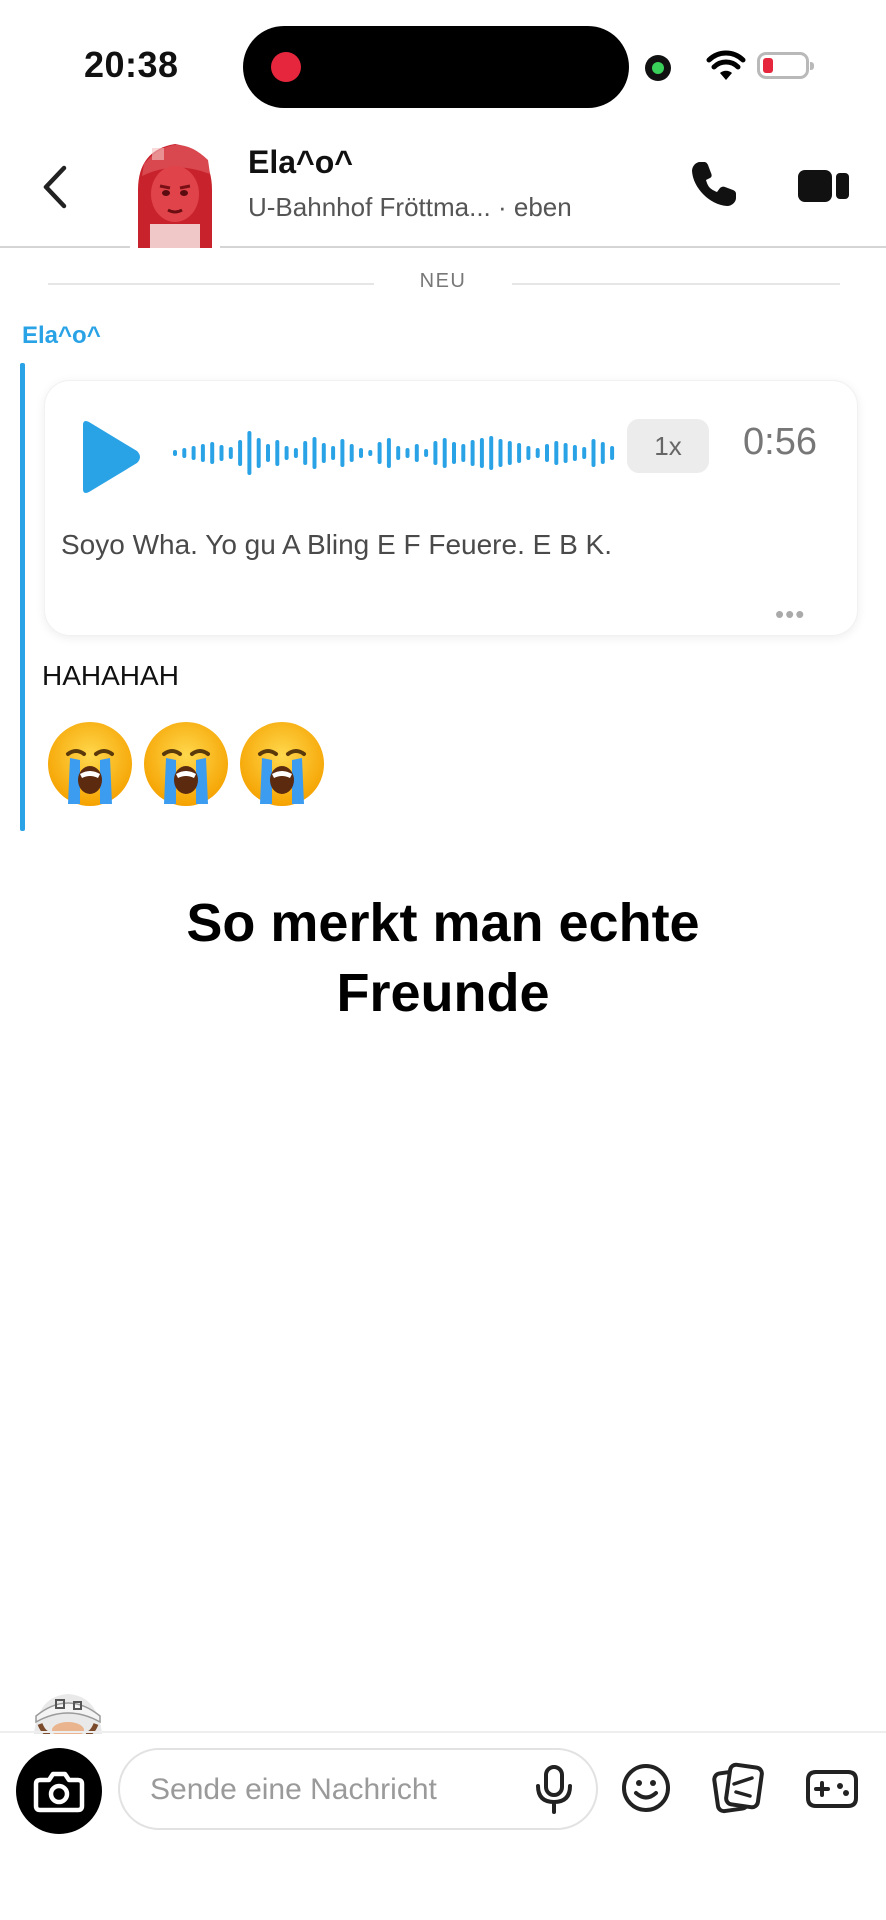  What do you see at coordinates (443, 958) in the screenshot?
I see `video-caption: So merkt man echte Freunde` at bounding box center [443, 958].